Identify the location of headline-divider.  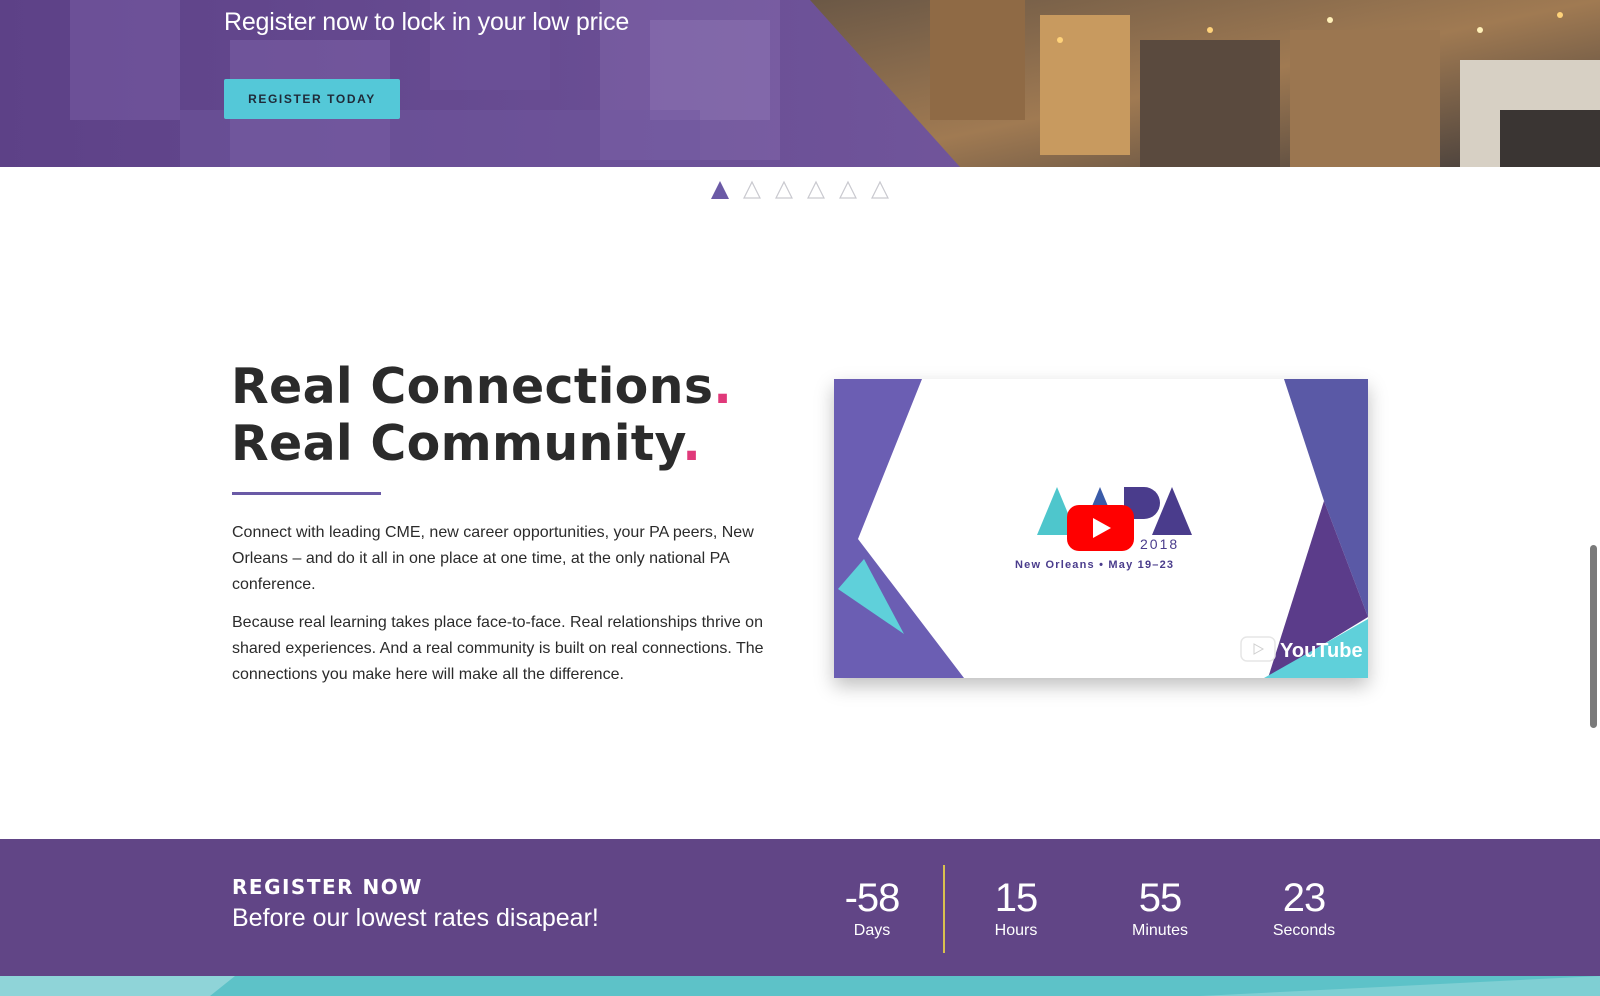
(306, 493).